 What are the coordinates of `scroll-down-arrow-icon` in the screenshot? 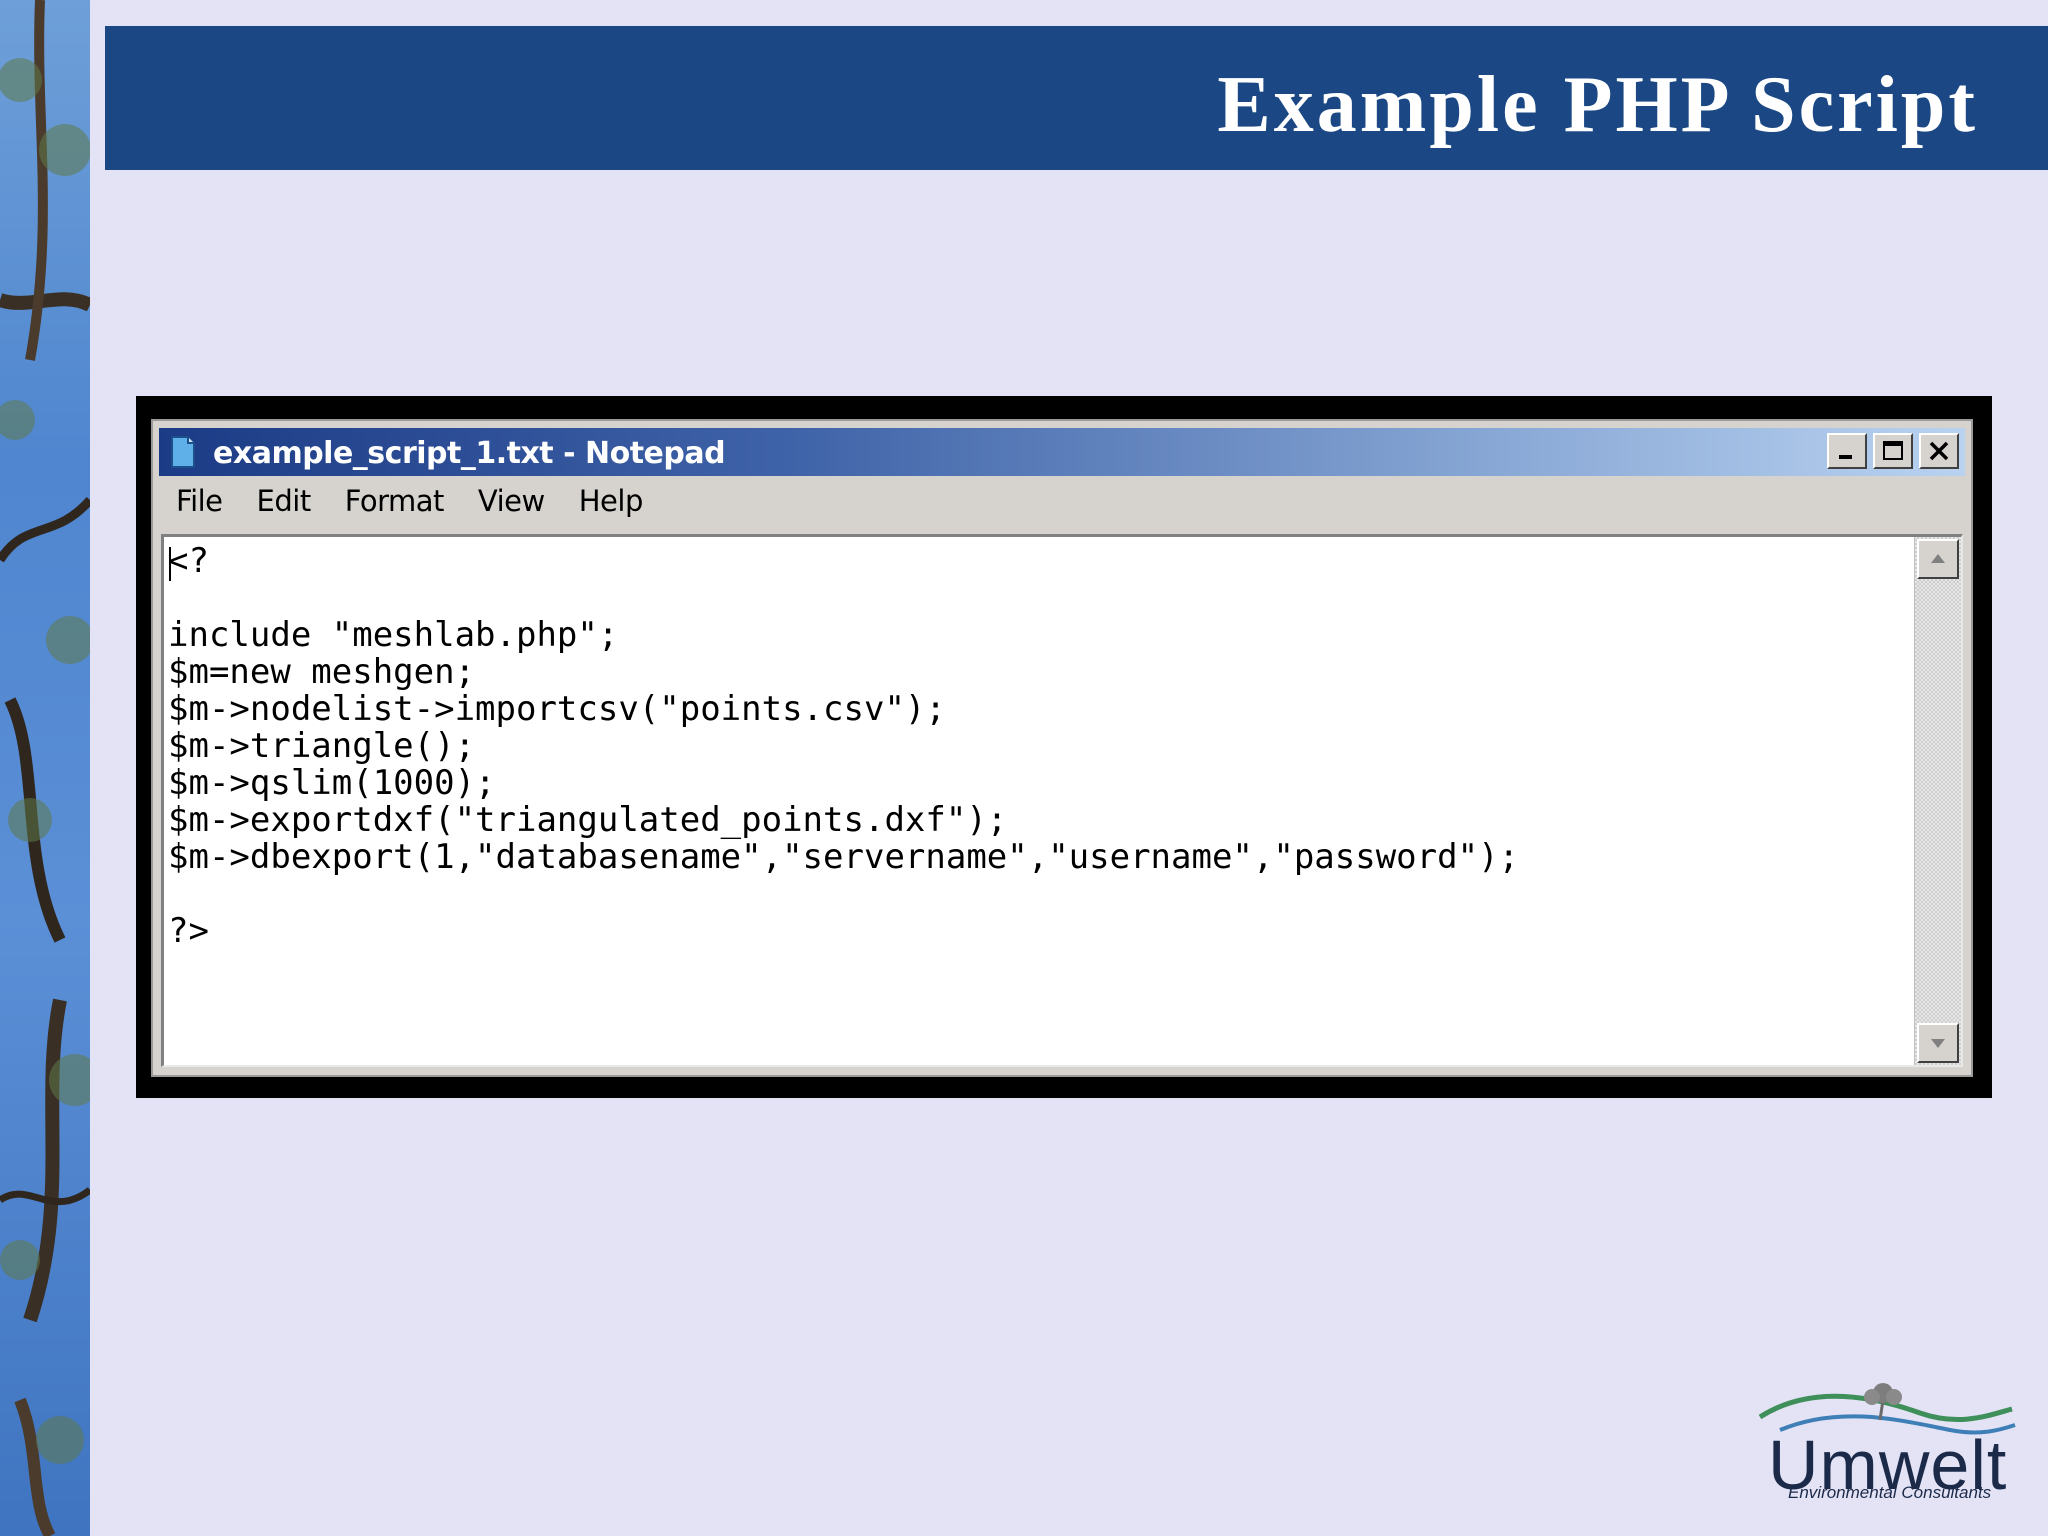 It's located at (1938, 1043).